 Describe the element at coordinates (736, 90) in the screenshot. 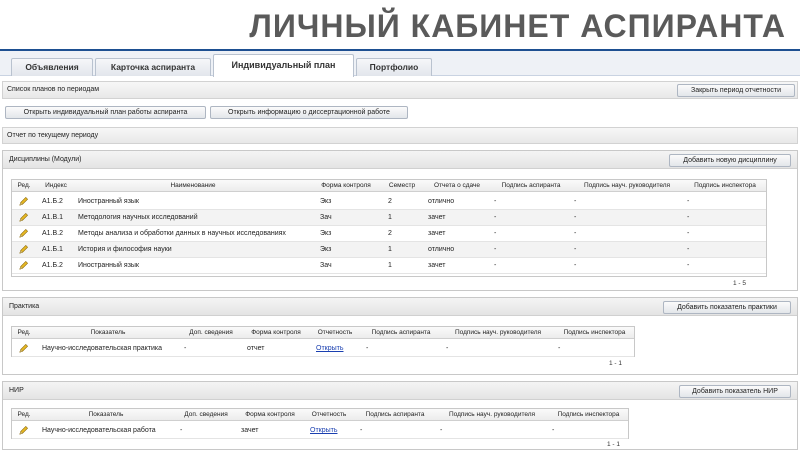

I see `close-period-button: Закрыть период отчетности` at that location.